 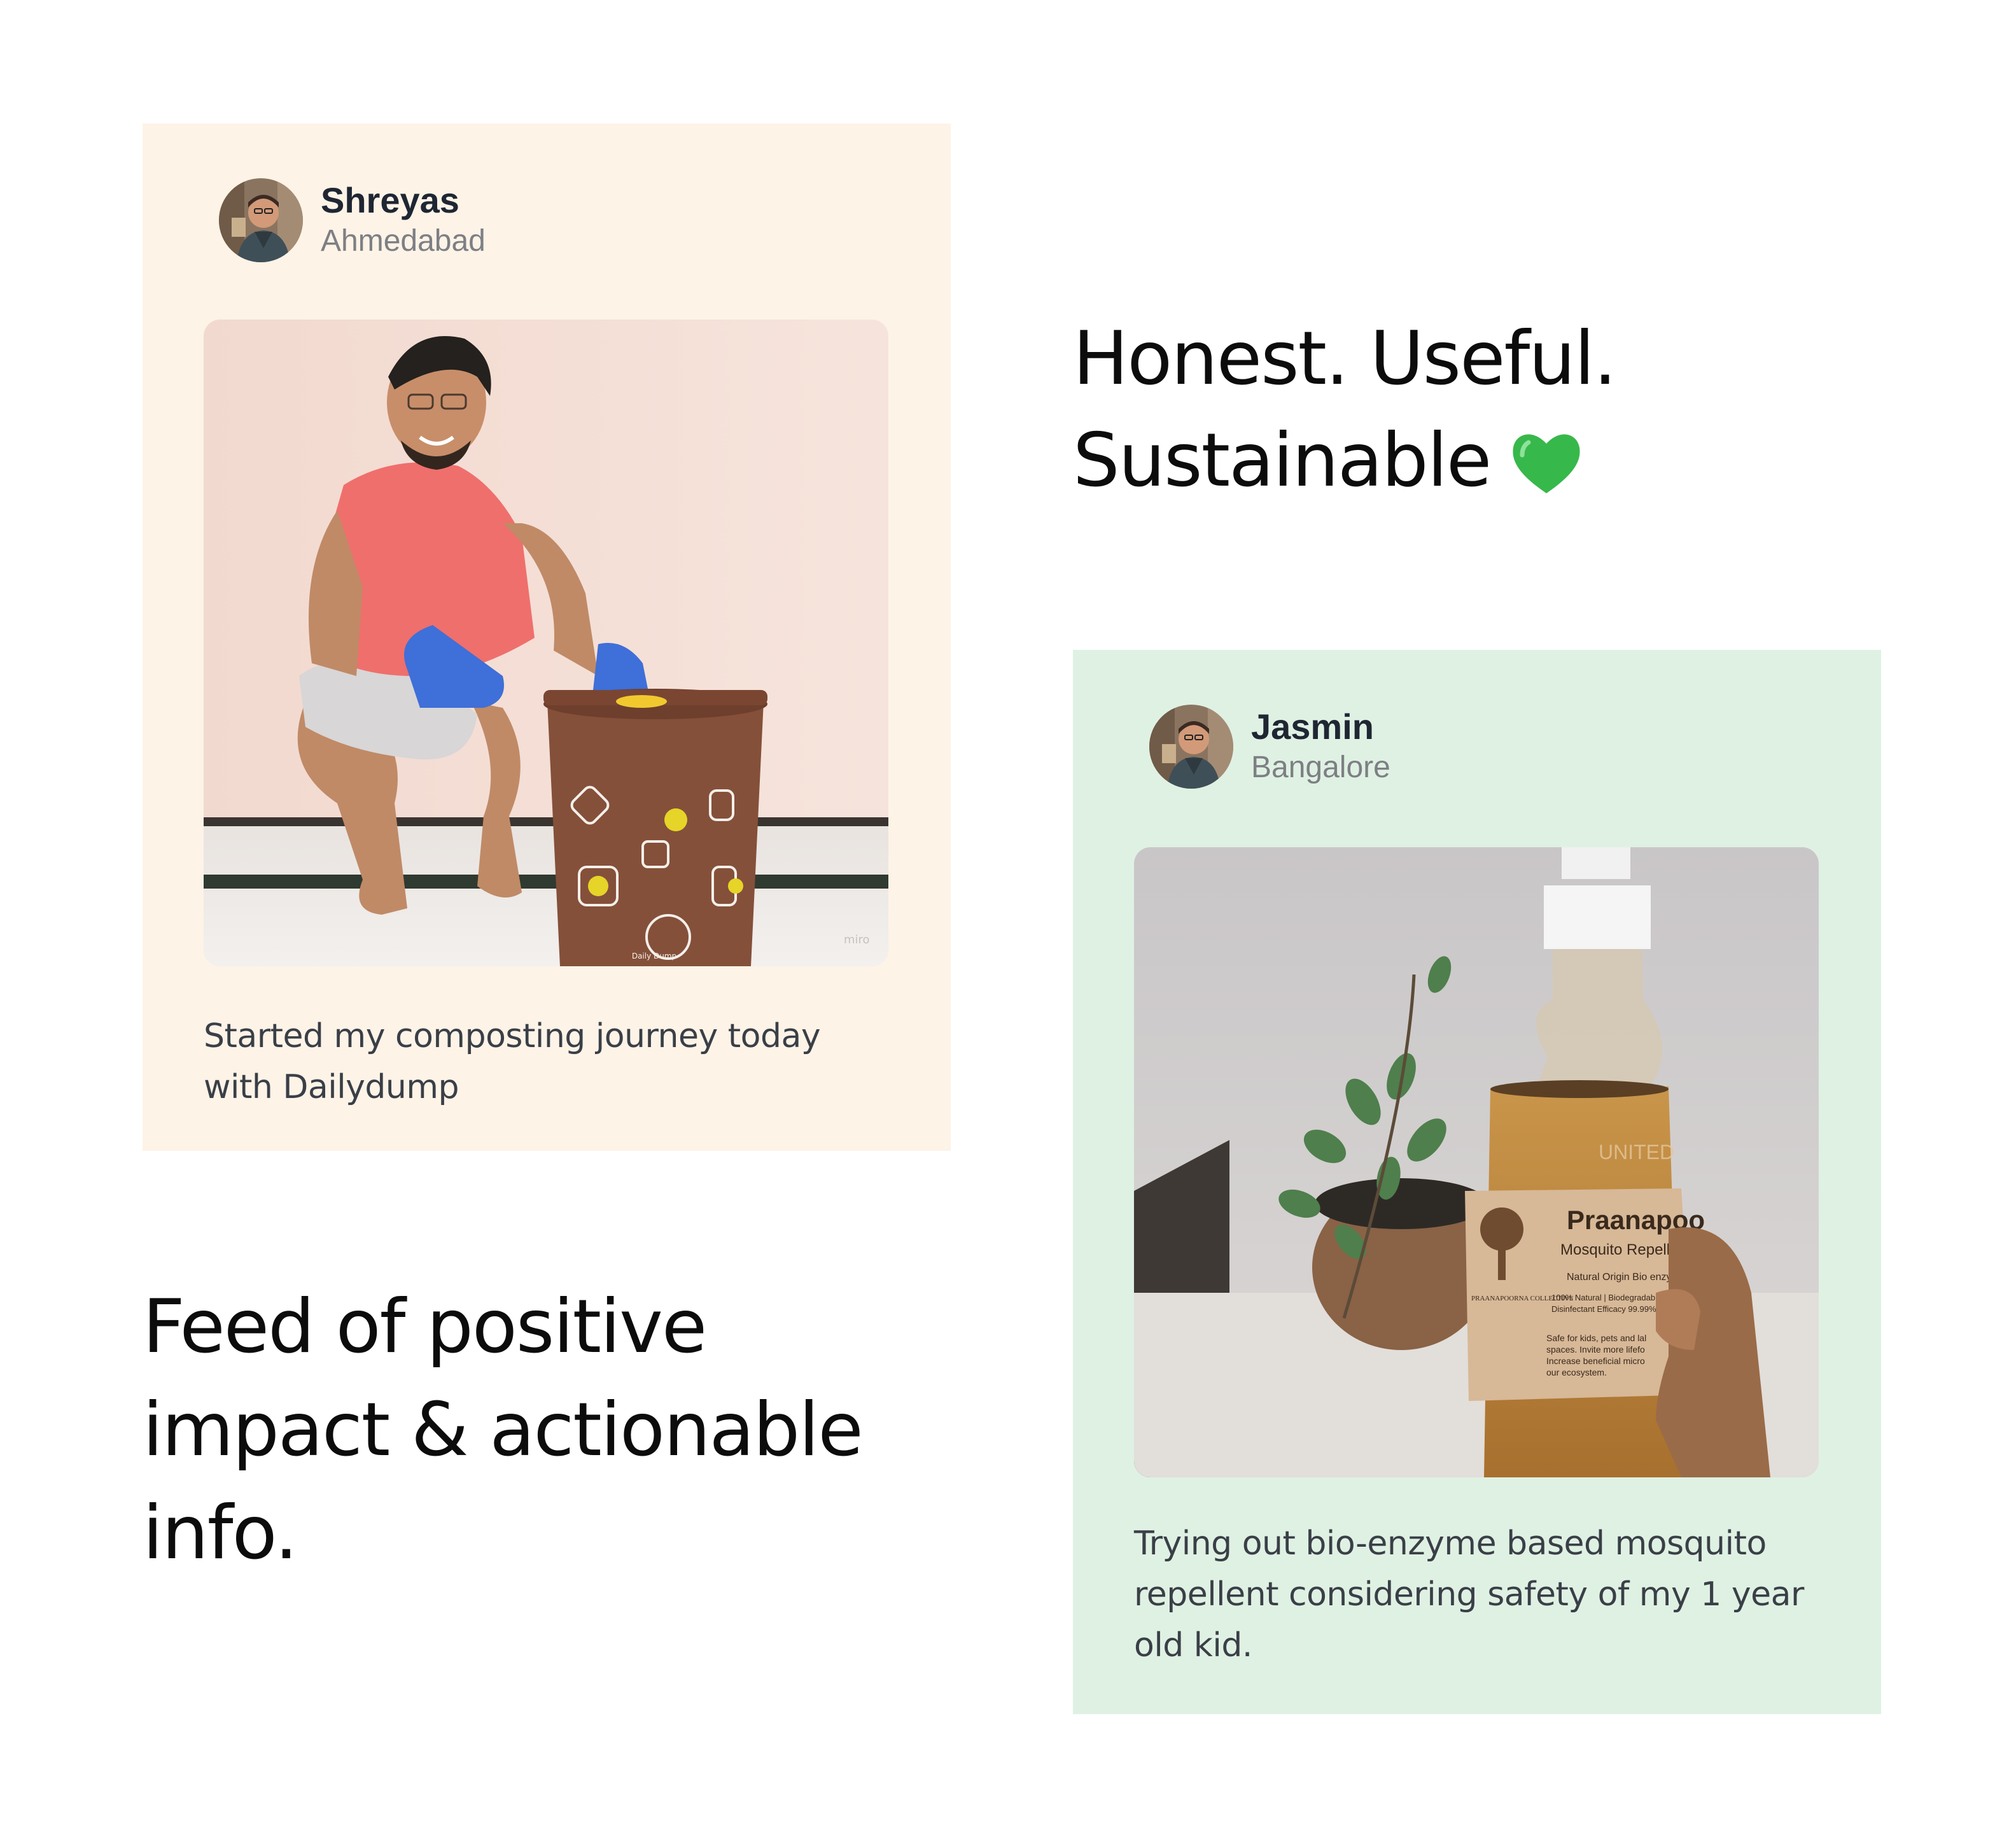 What do you see at coordinates (1345, 359) in the screenshot?
I see `headline-line: Honest. Useful.` at bounding box center [1345, 359].